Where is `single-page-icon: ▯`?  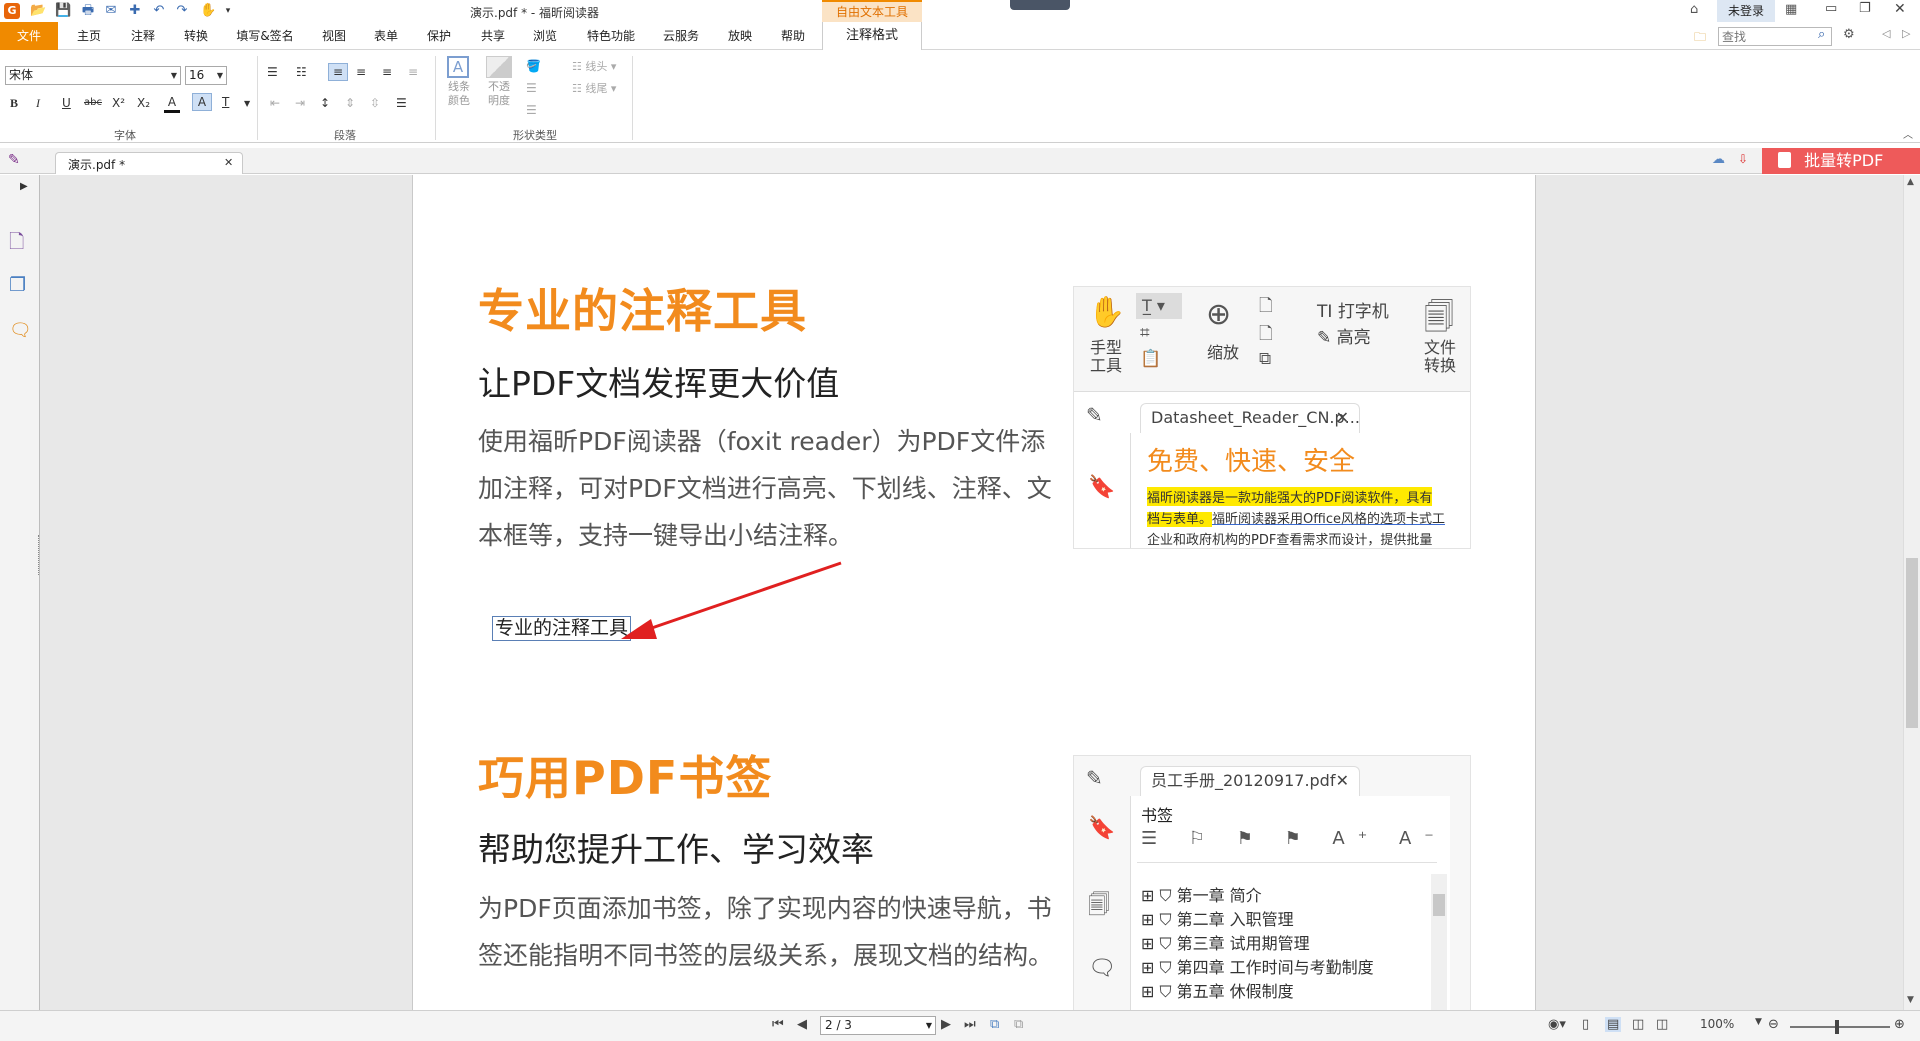
single-page-icon: ▯ is located at coordinates (1585, 1024).